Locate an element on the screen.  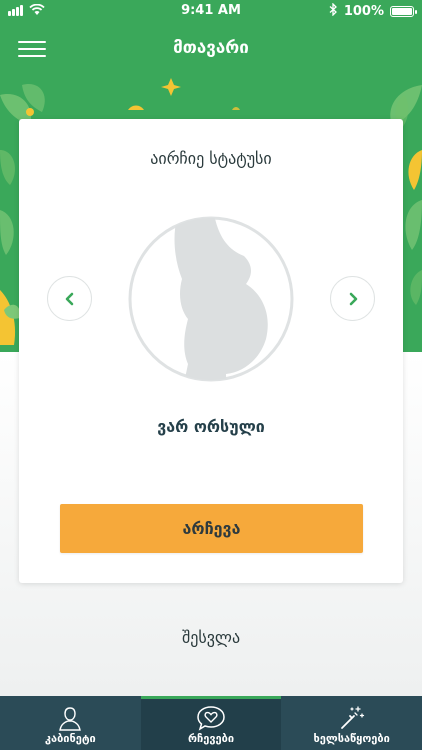
chevron-left-icon is located at coordinates (69, 299).